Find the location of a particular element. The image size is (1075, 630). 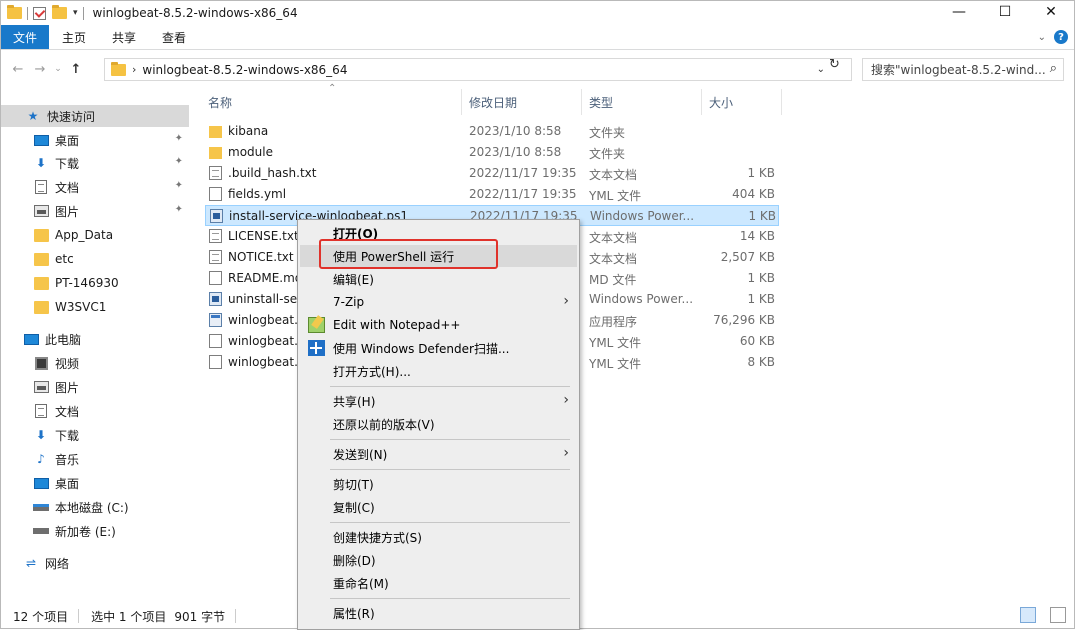

customize-toolbar-dropdown-icon: ▾ is located at coordinates (75, 13).